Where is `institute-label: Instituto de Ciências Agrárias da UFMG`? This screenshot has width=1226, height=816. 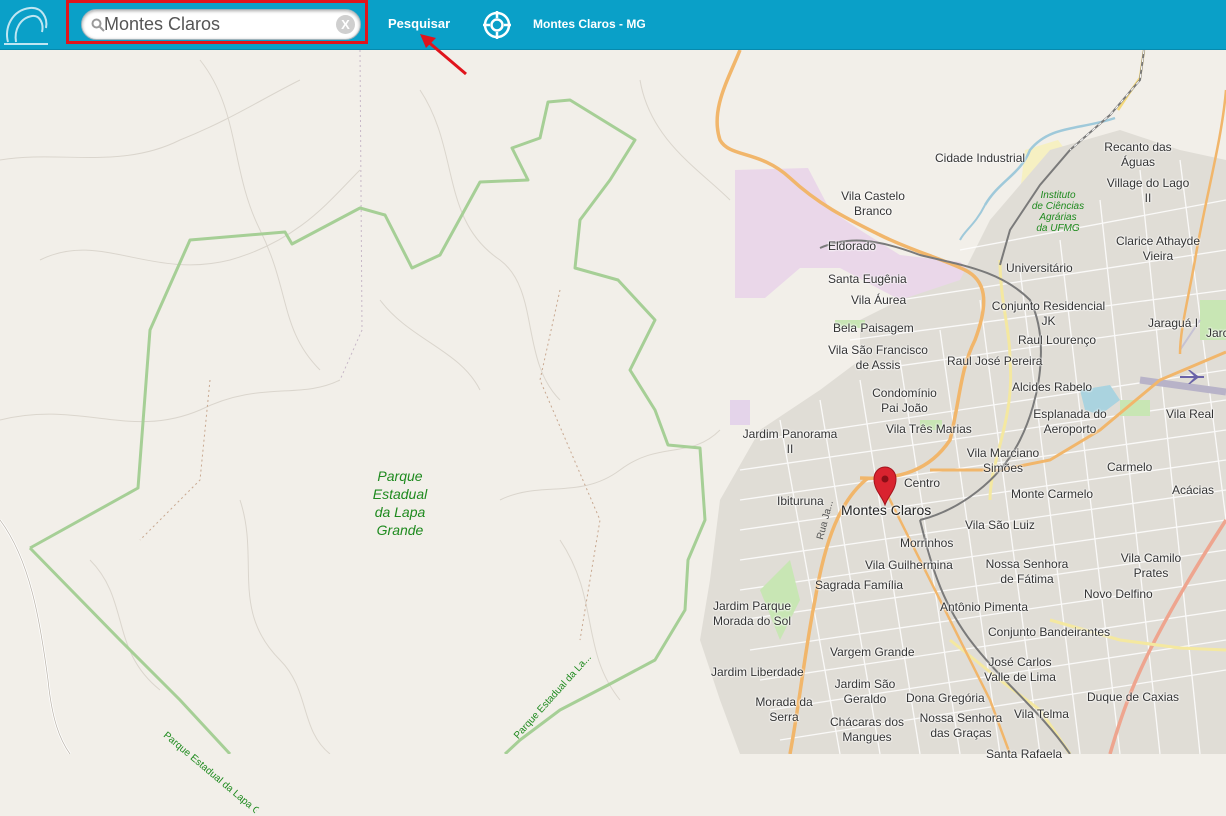 institute-label: Instituto de Ciências Agrárias da UFMG is located at coordinates (1058, 212).